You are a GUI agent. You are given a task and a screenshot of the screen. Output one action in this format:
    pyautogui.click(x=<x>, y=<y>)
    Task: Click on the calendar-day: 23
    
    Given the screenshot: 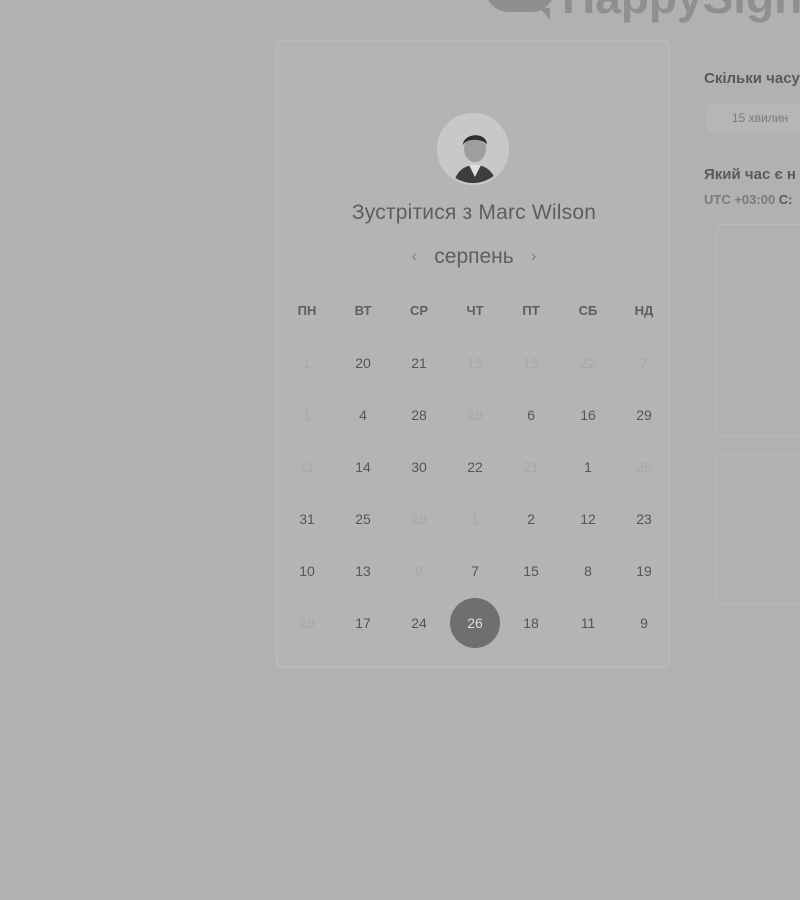 What is the action you would take?
    pyautogui.click(x=644, y=519)
    